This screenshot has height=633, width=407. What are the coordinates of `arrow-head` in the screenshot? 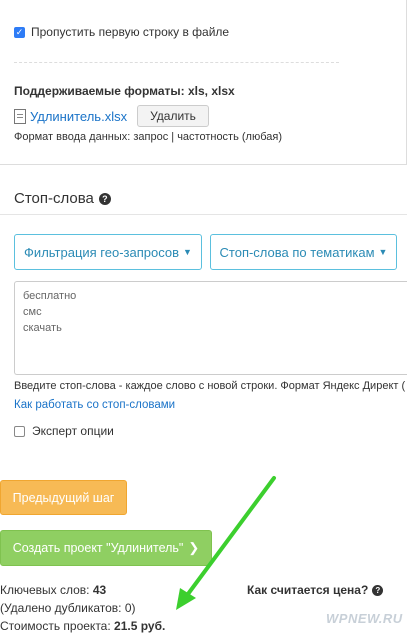 It's located at (186, 599).